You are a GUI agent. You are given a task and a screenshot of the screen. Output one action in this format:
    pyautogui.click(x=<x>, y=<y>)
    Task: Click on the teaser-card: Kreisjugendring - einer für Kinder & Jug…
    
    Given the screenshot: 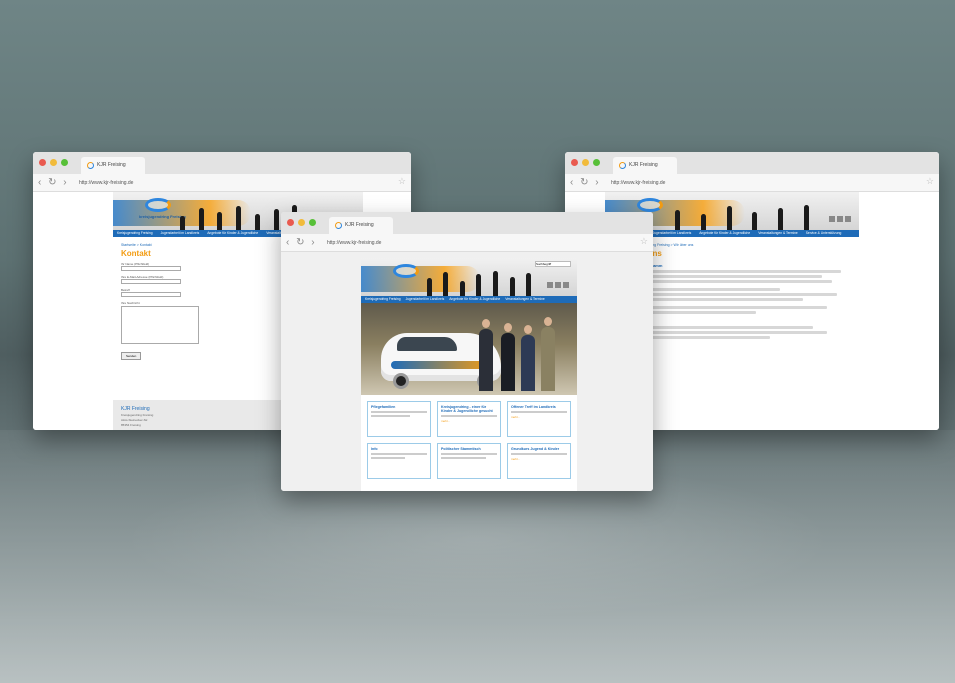 What is the action you would take?
    pyautogui.click(x=469, y=419)
    